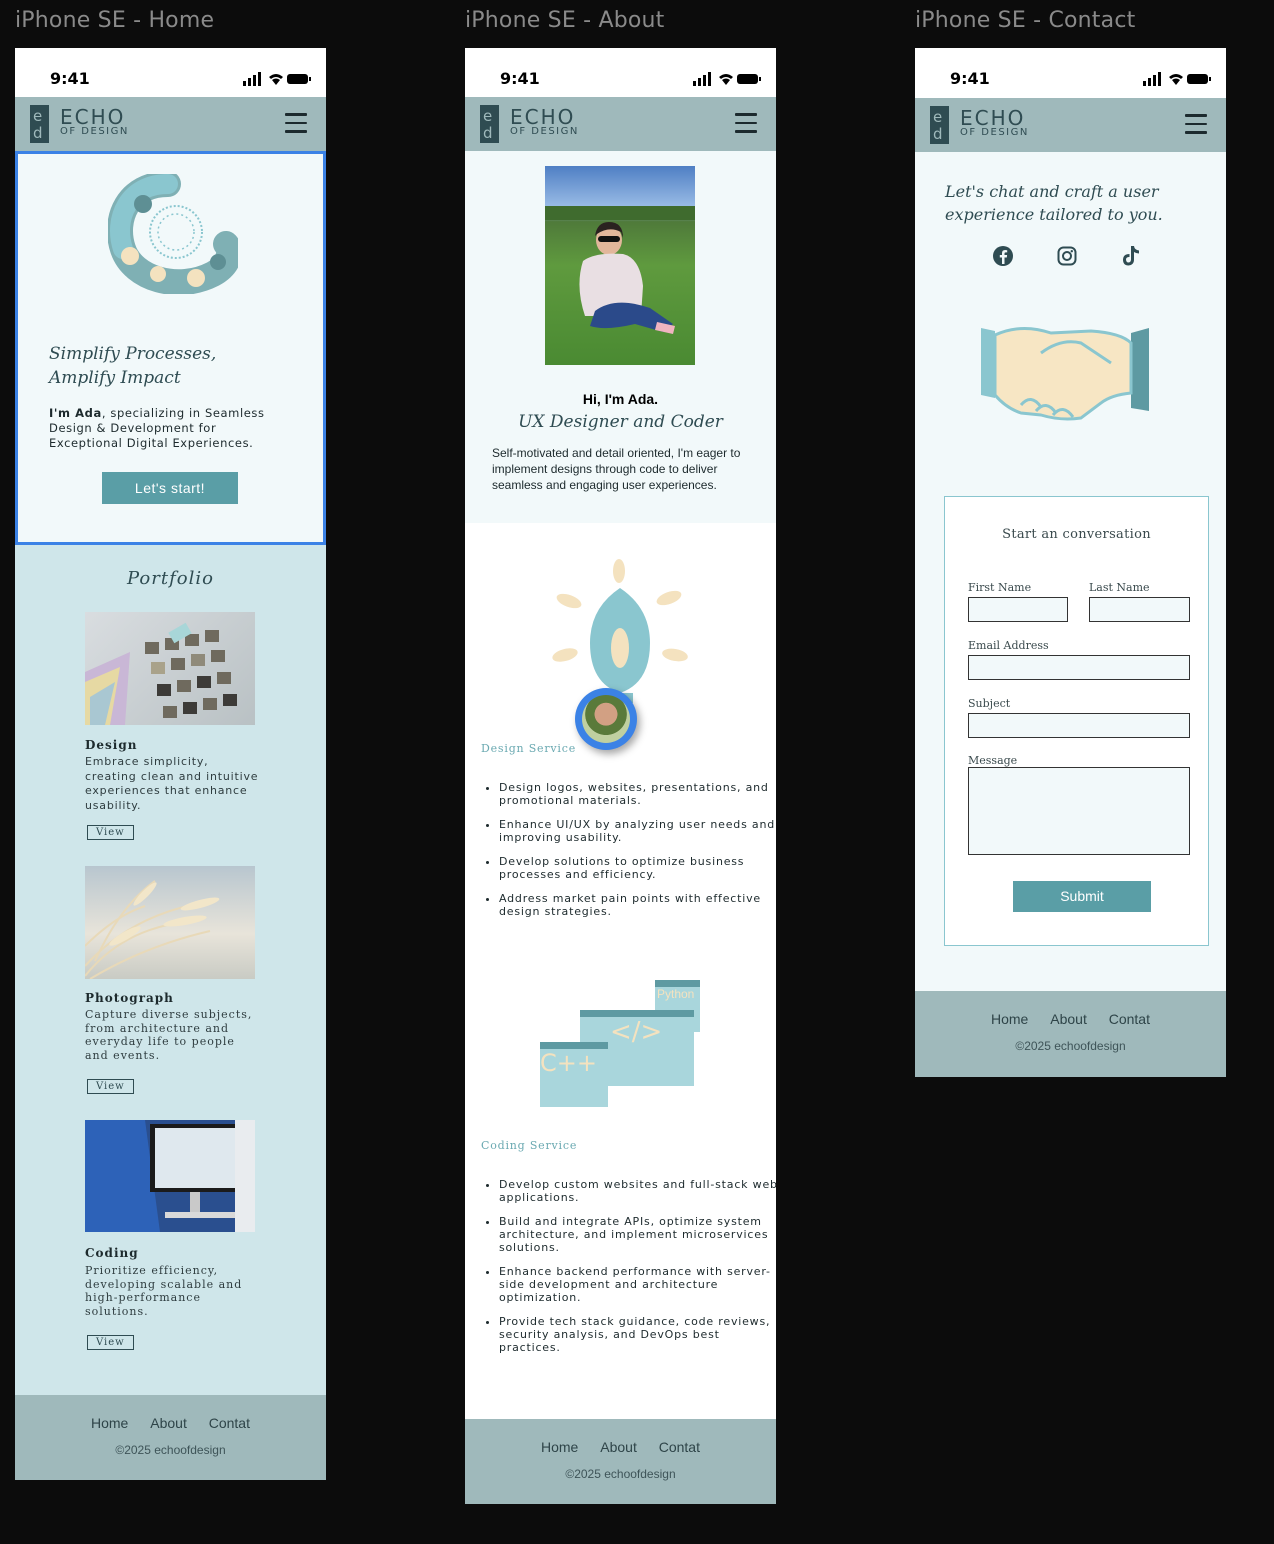  I want to click on message-label: Message, so click(993, 760).